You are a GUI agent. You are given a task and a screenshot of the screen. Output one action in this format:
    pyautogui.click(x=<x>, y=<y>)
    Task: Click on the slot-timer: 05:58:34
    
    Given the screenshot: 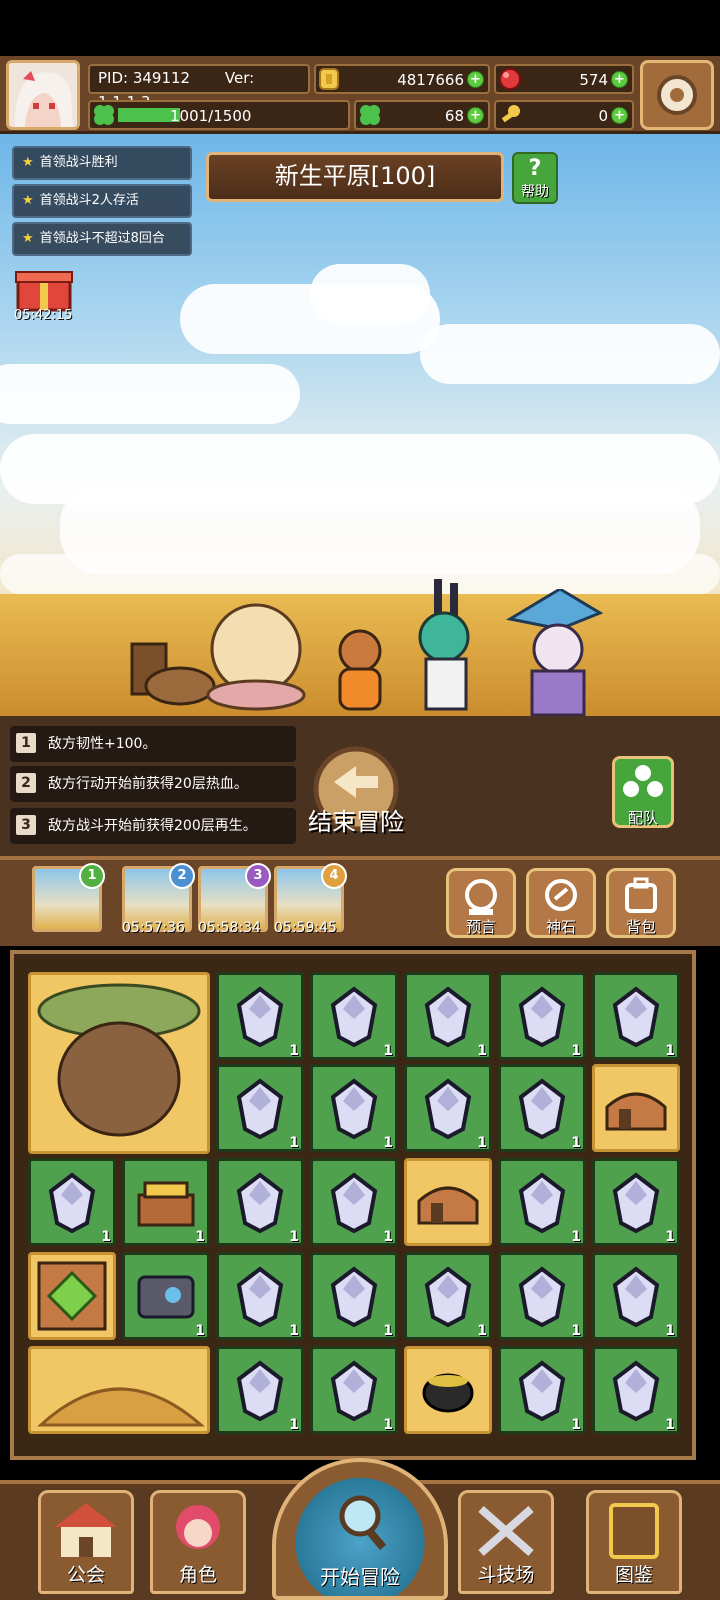 What is the action you would take?
    pyautogui.click(x=229, y=928)
    